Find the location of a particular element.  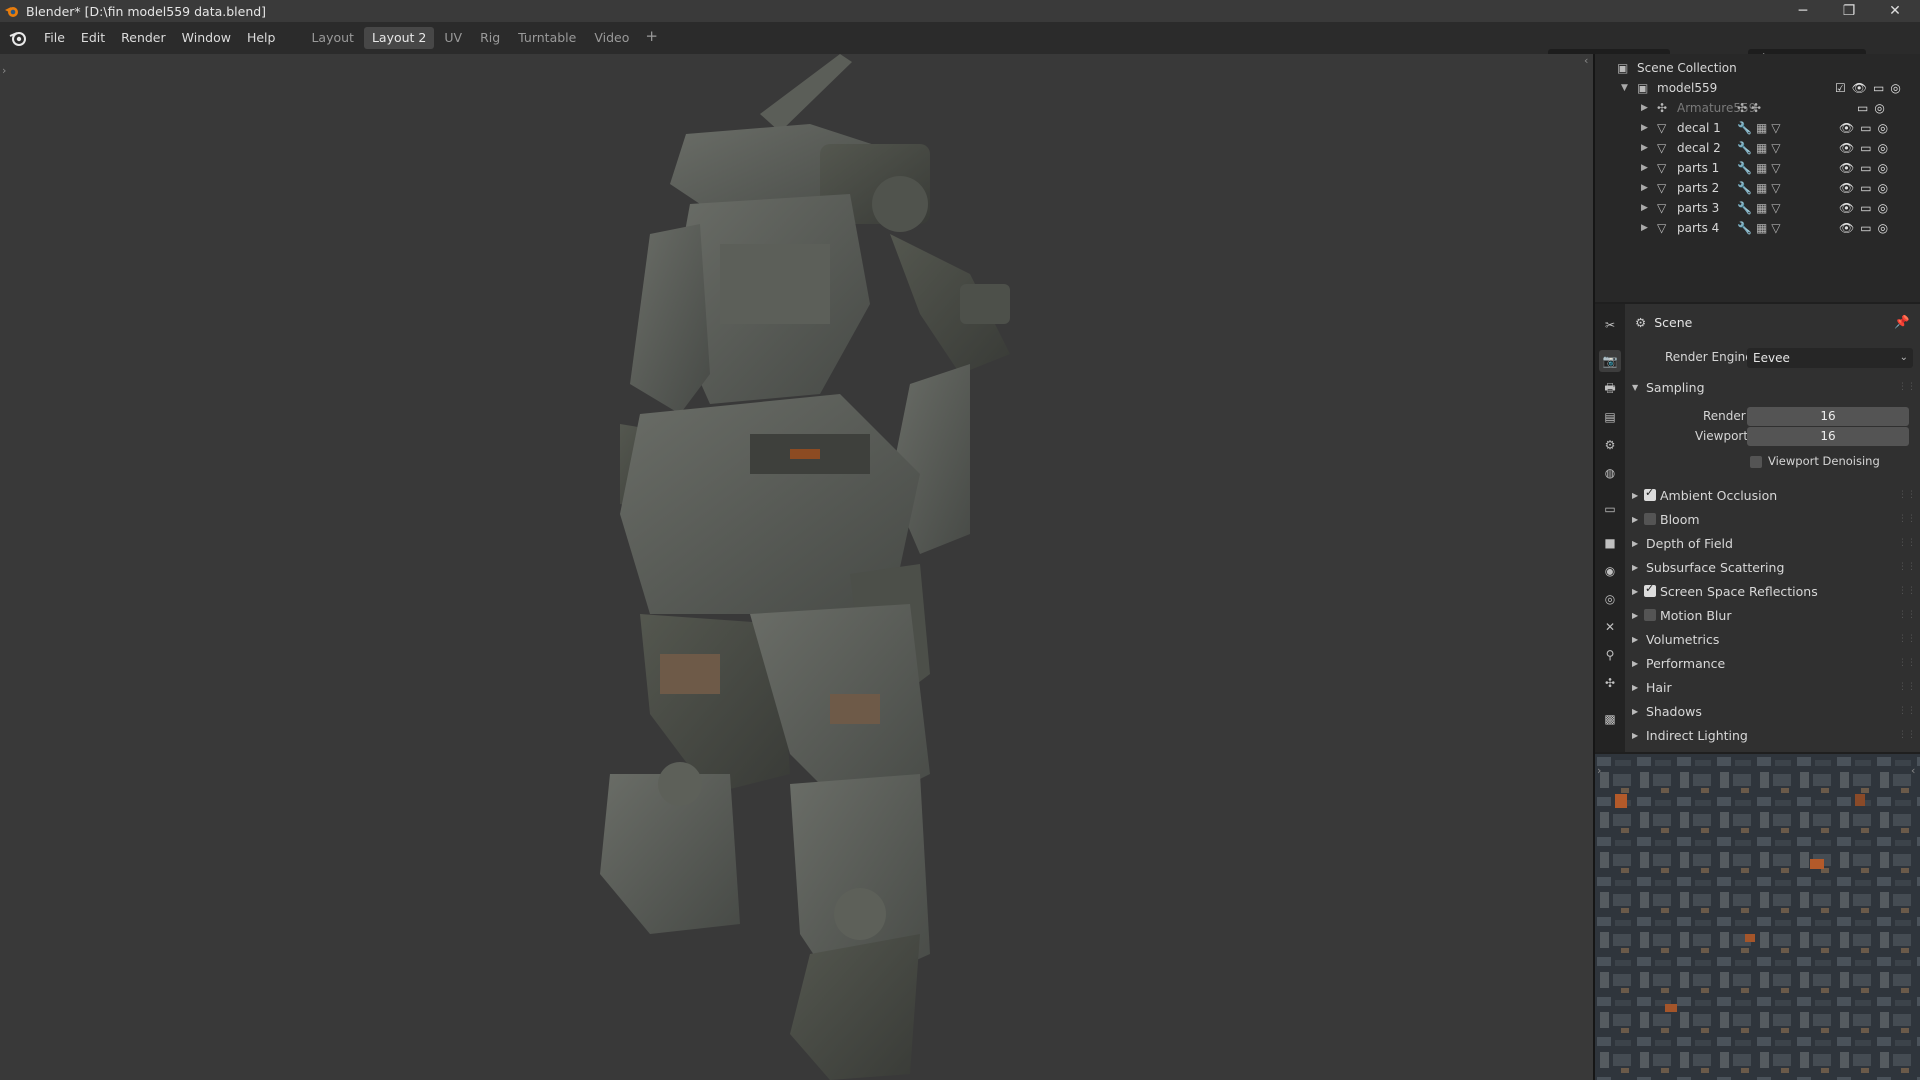

render-tab-icon: 📷 is located at coordinates (1610, 361).